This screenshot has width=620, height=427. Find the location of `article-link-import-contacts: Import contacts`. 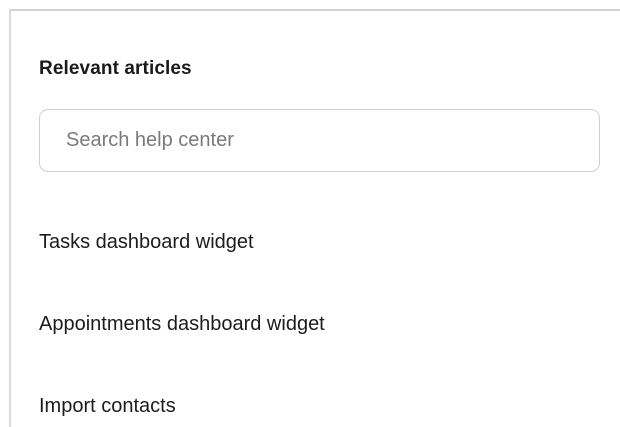

article-link-import-contacts: Import contacts is located at coordinates (182, 406).